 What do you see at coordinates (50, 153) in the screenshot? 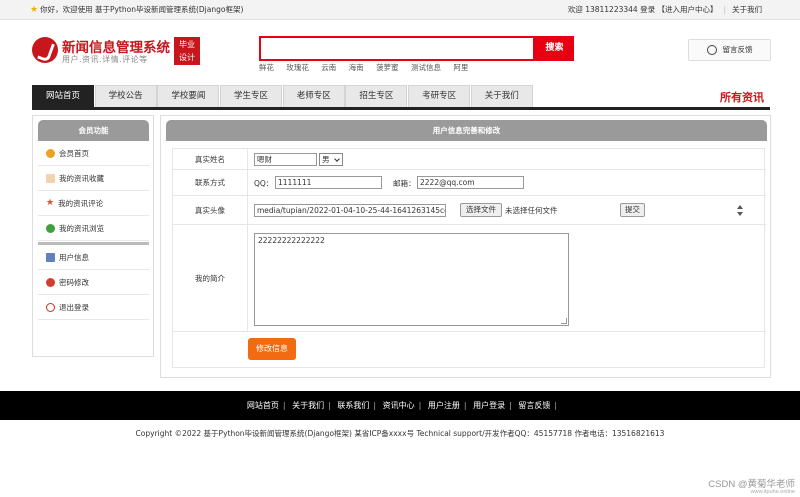
I see `member-home-icon` at bounding box center [50, 153].